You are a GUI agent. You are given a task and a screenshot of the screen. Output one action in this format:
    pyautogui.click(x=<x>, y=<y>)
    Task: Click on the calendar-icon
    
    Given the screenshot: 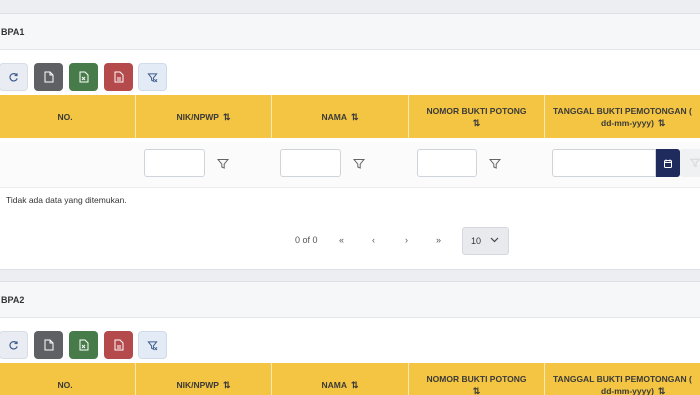 What is the action you would take?
    pyautogui.click(x=668, y=163)
    